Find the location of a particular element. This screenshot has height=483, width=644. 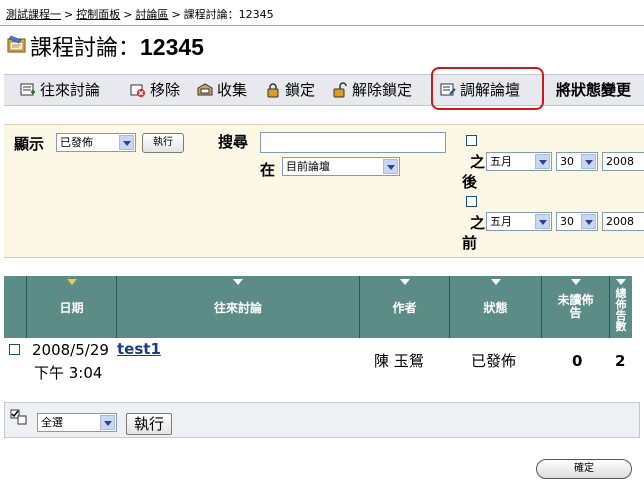

breadcrumb-control-panel: 控制面板 is located at coordinates (98, 14).